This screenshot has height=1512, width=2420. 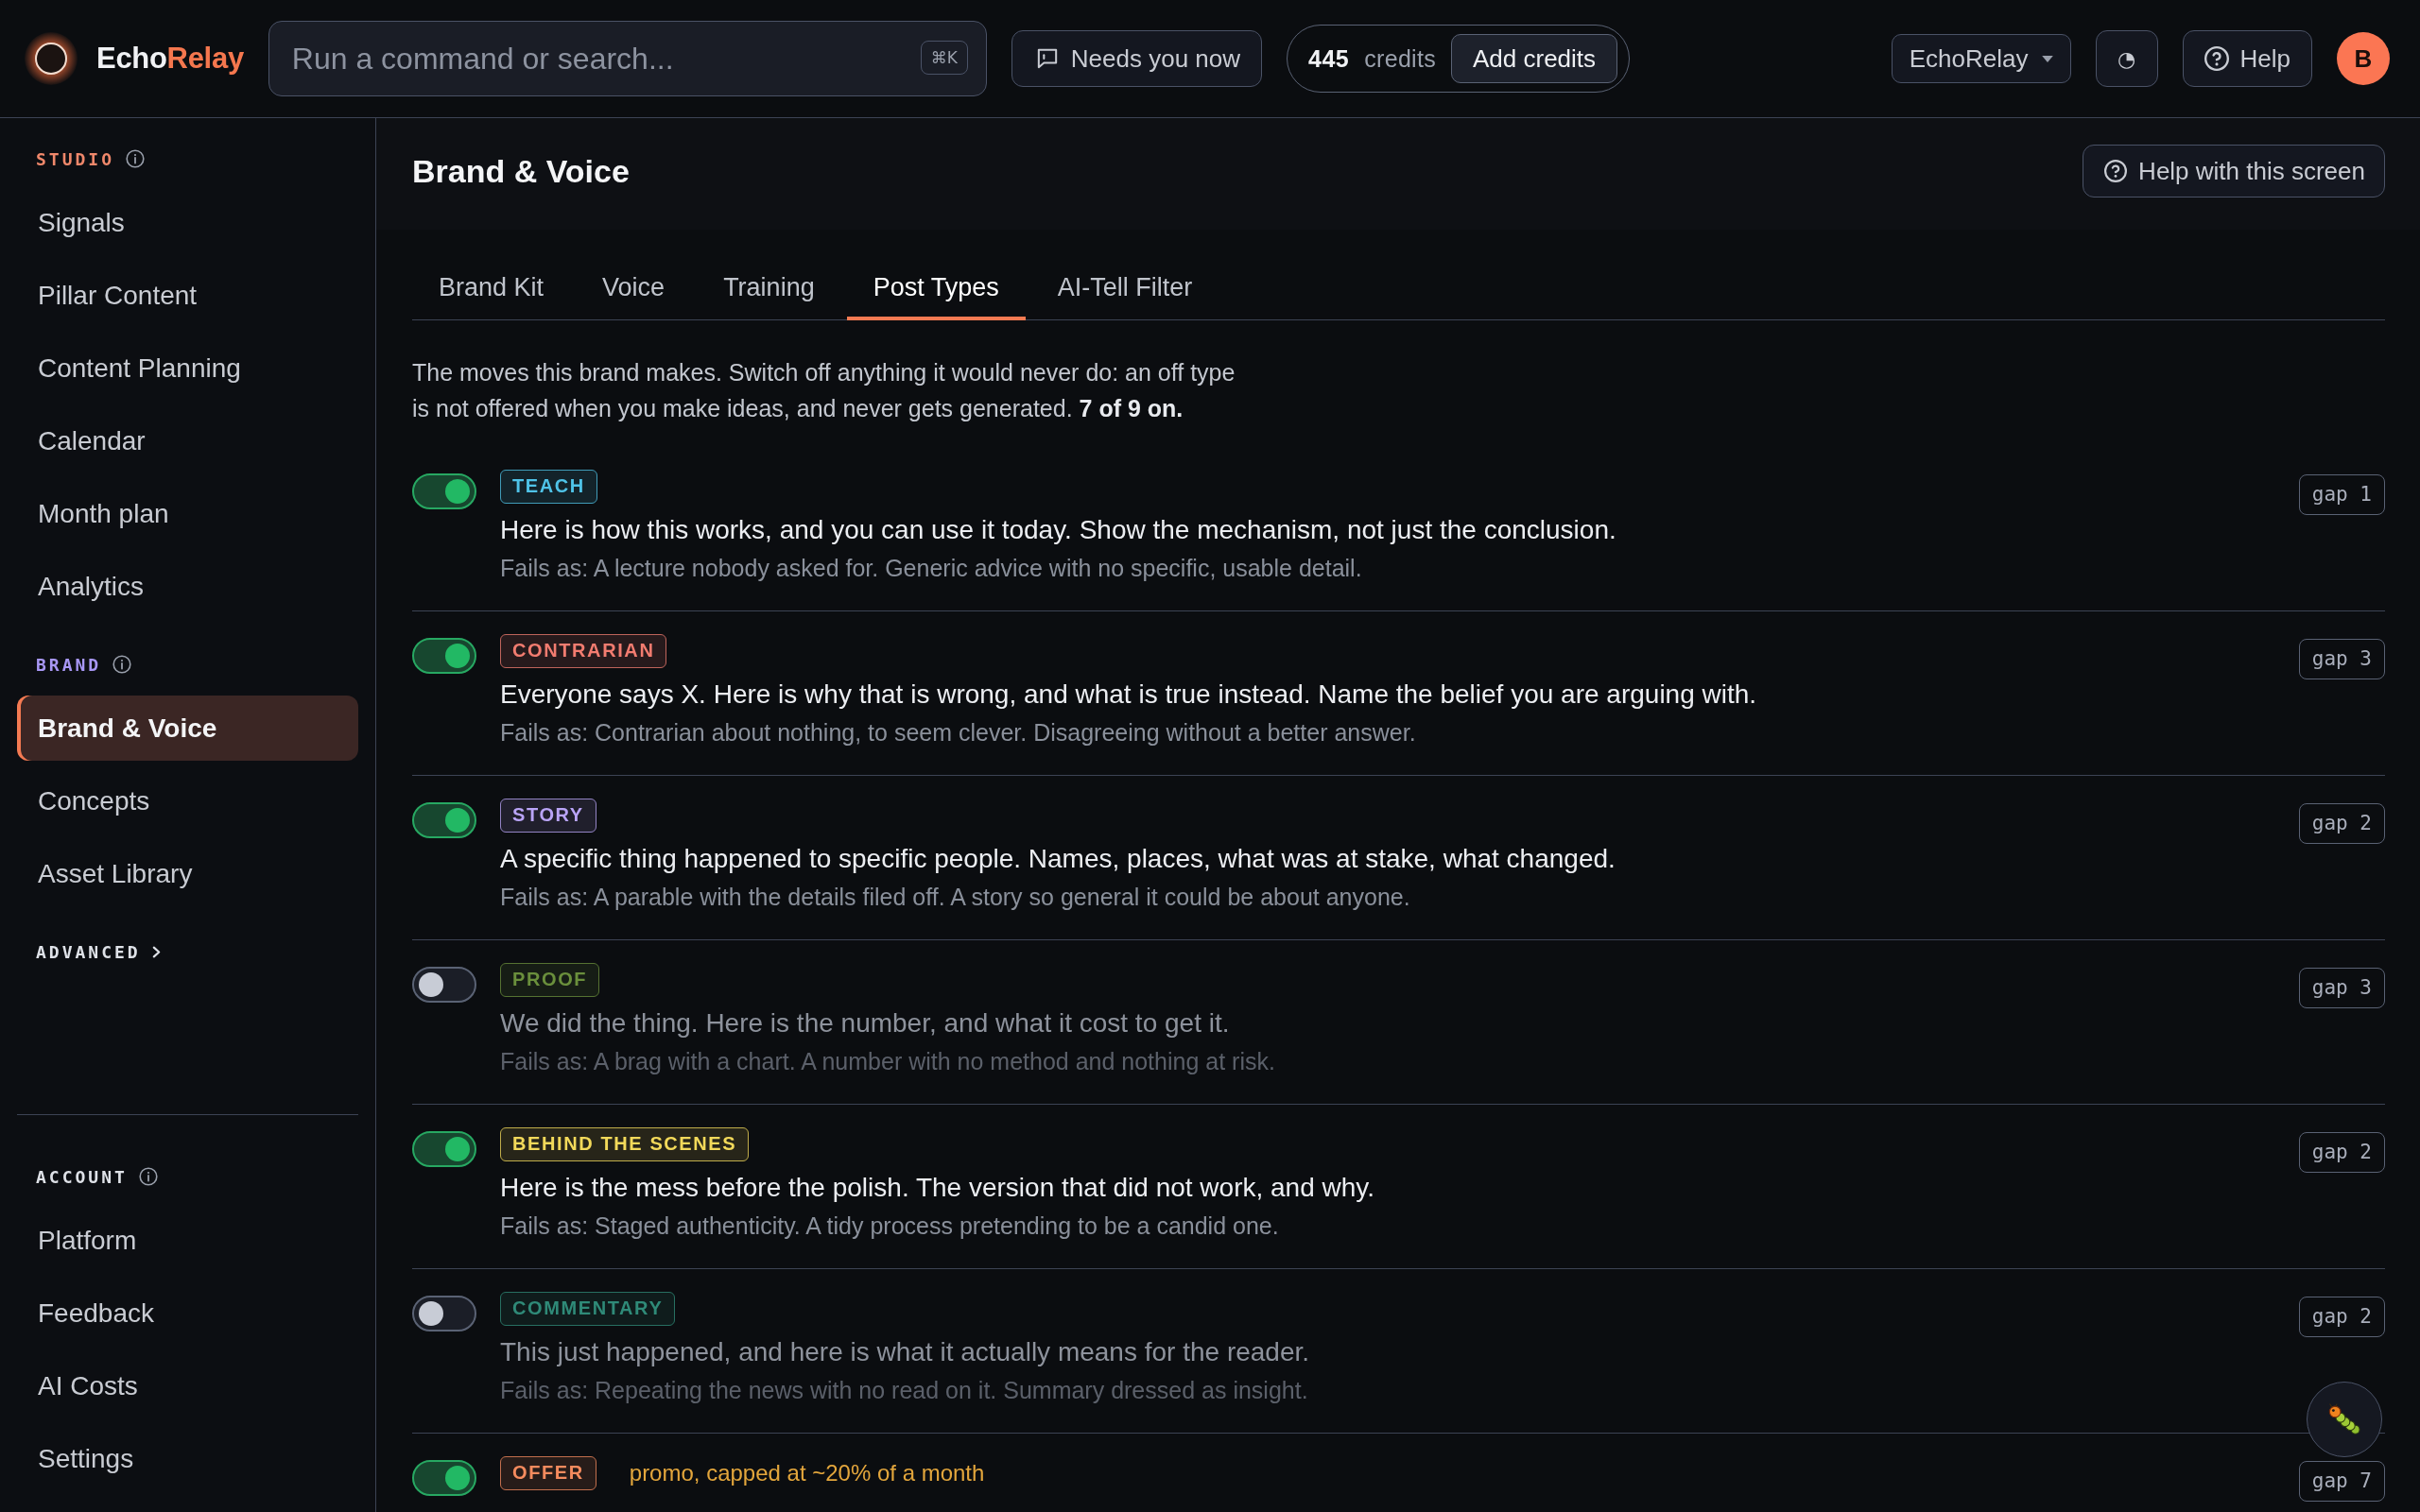 What do you see at coordinates (2341, 1481) in the screenshot?
I see `gap-badge: gap 7` at bounding box center [2341, 1481].